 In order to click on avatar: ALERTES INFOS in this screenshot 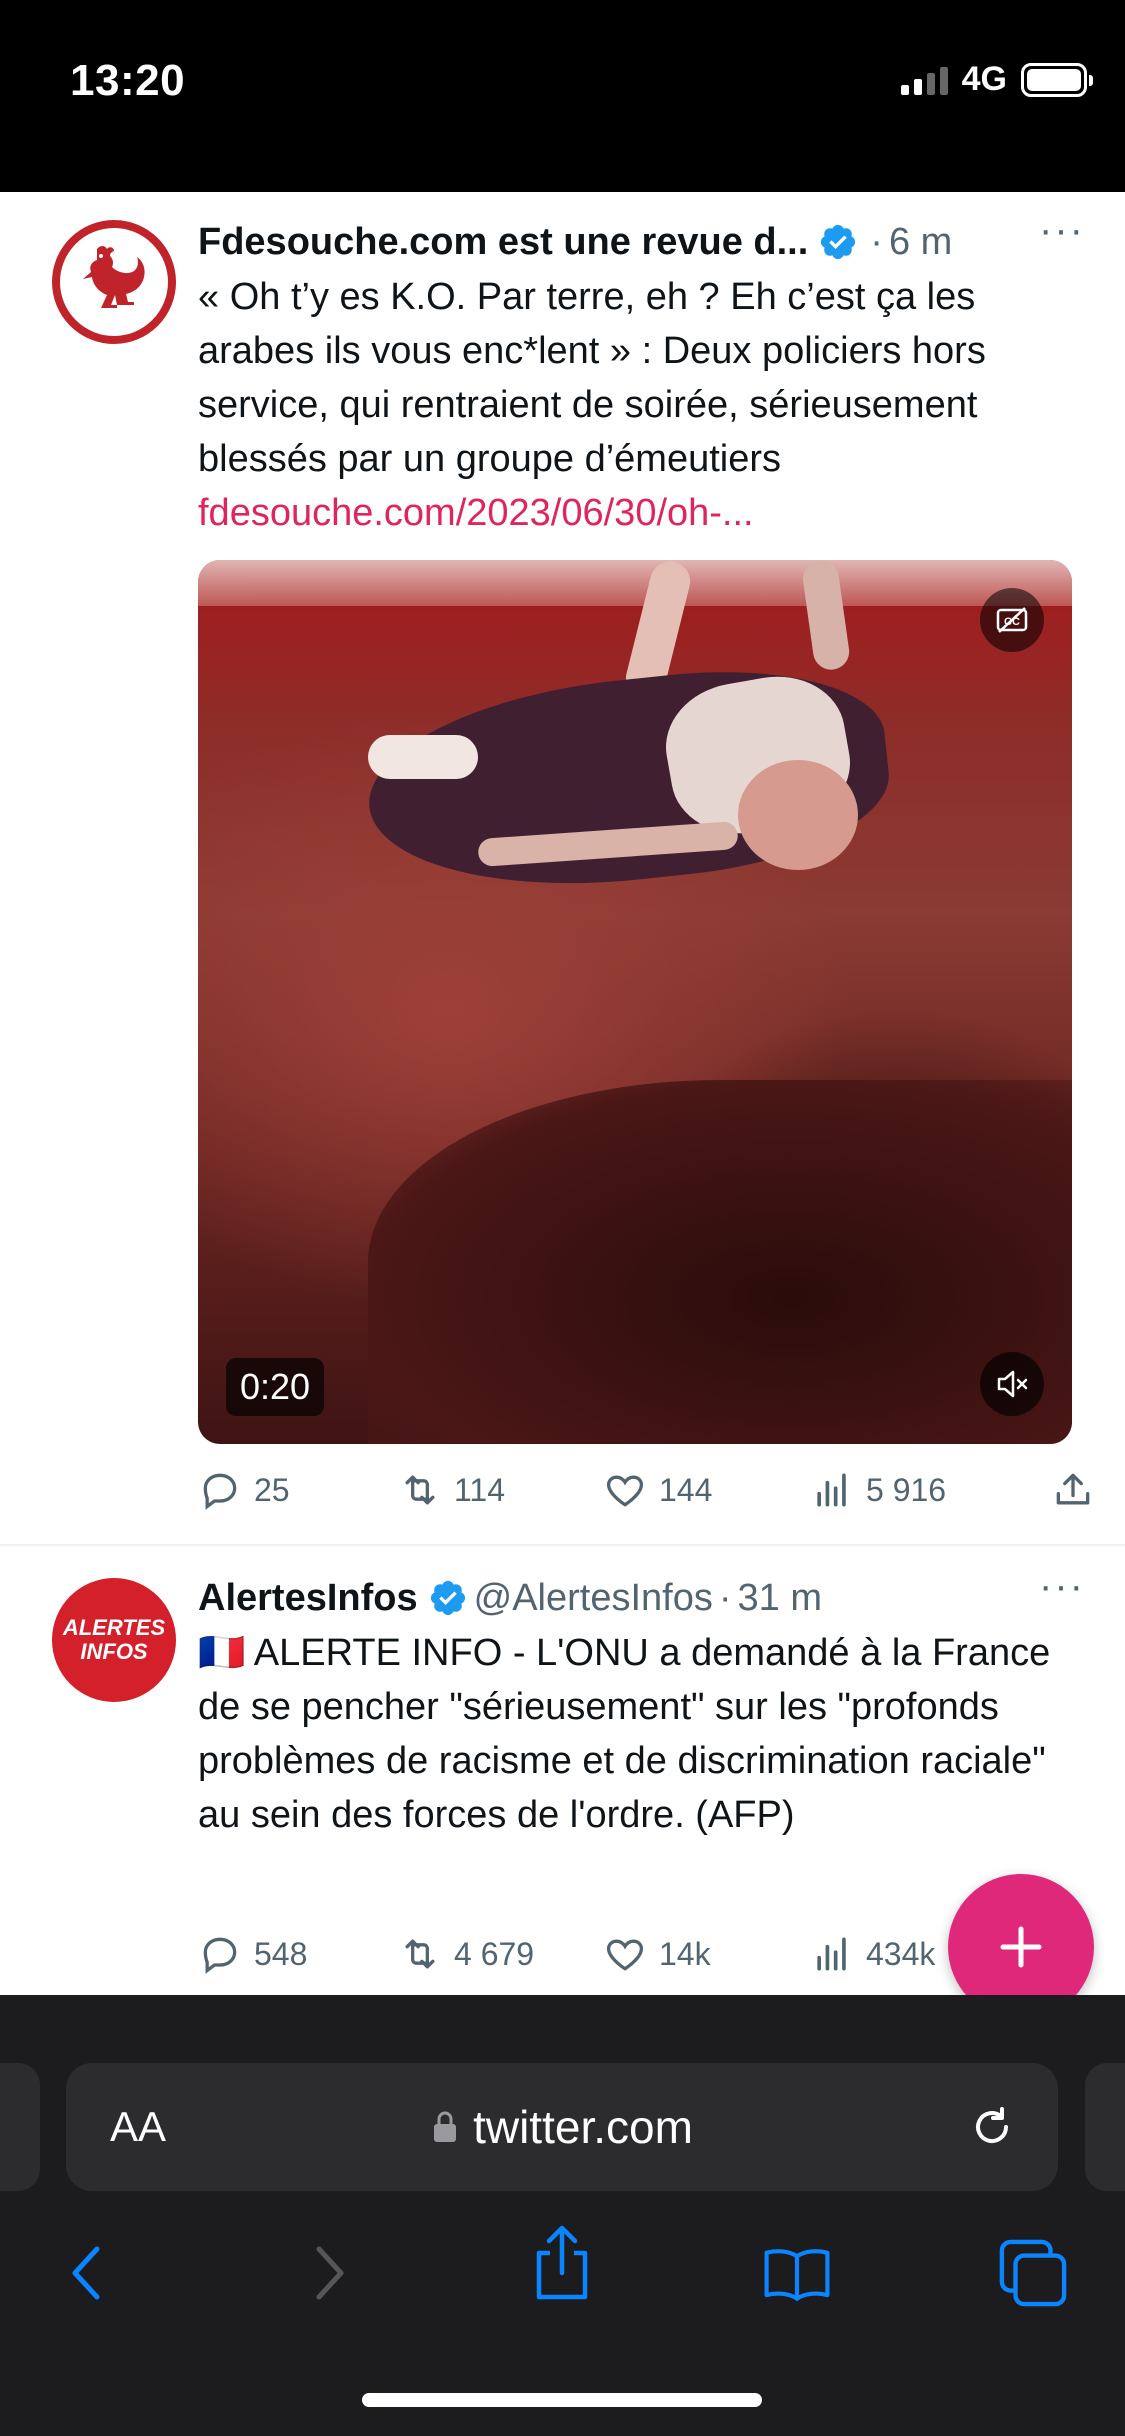, I will do `click(114, 1640)`.